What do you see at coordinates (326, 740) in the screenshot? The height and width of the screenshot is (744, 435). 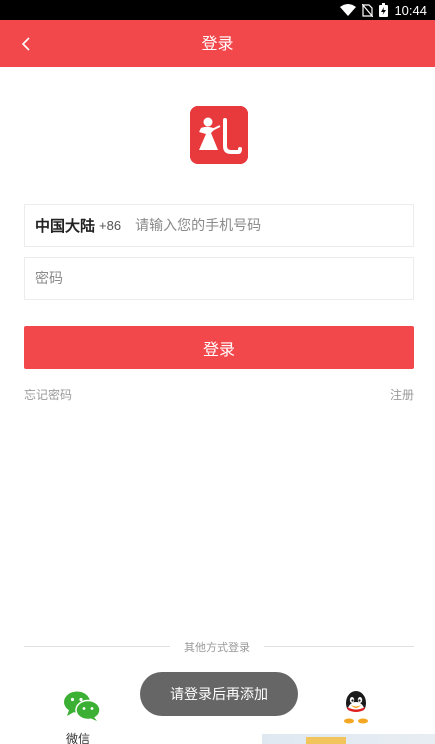 I see `watermark-bar` at bounding box center [326, 740].